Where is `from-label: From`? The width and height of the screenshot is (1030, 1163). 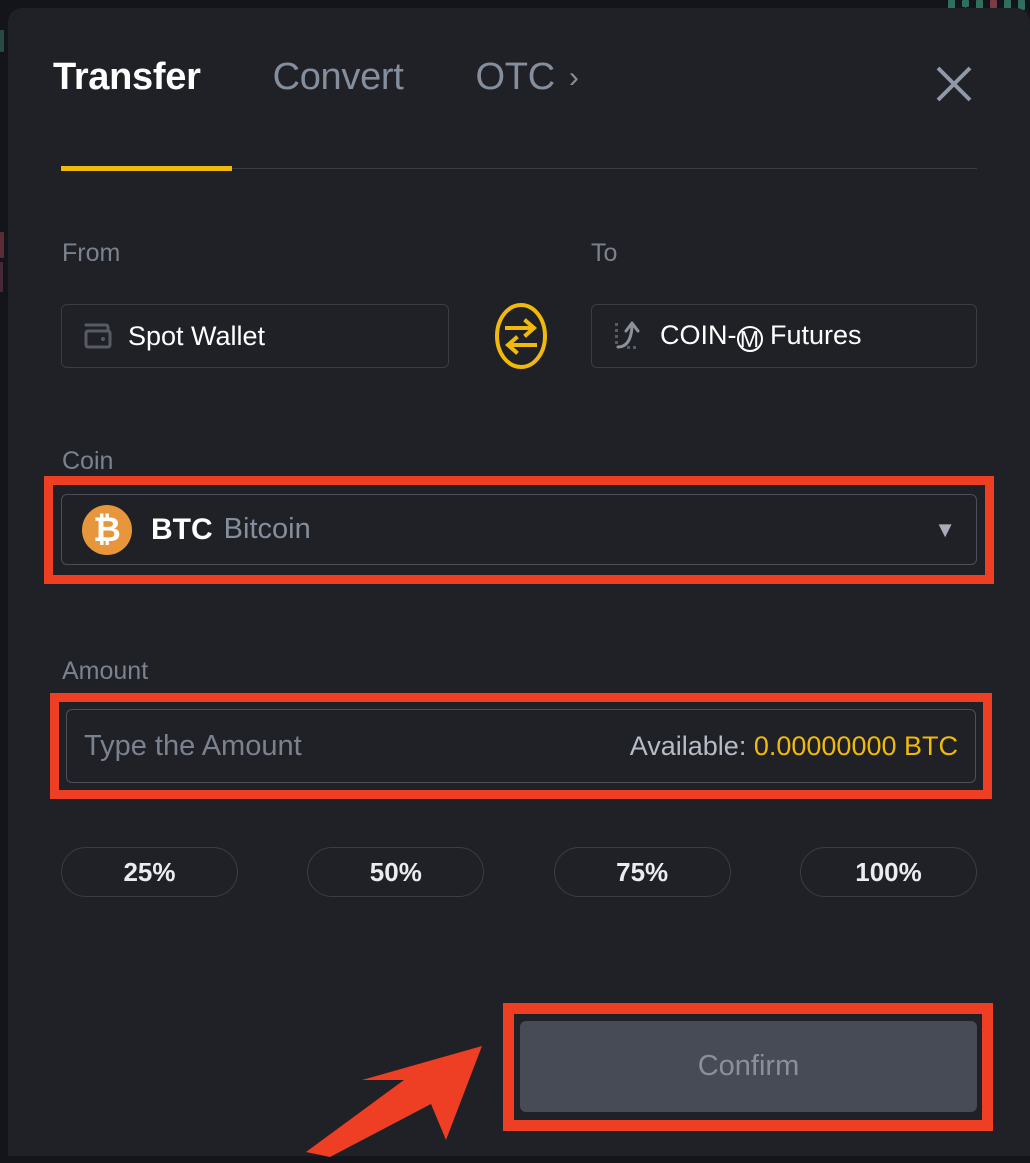
from-label: From is located at coordinates (91, 253).